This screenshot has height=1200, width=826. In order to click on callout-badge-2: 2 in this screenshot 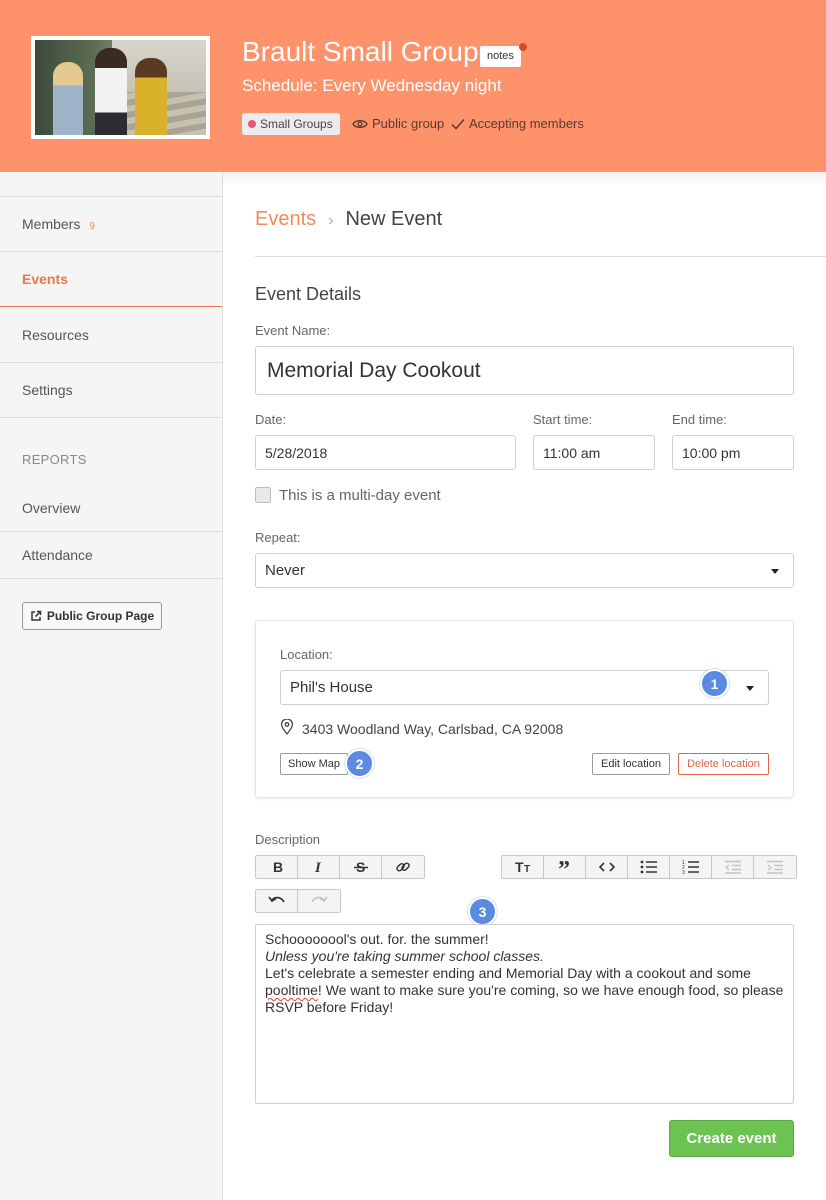, I will do `click(359, 763)`.